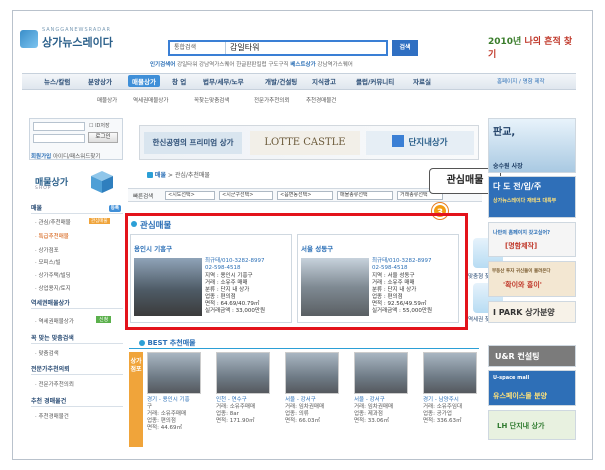  Describe the element at coordinates (398, 141) in the screenshot. I see `building-icon` at that location.